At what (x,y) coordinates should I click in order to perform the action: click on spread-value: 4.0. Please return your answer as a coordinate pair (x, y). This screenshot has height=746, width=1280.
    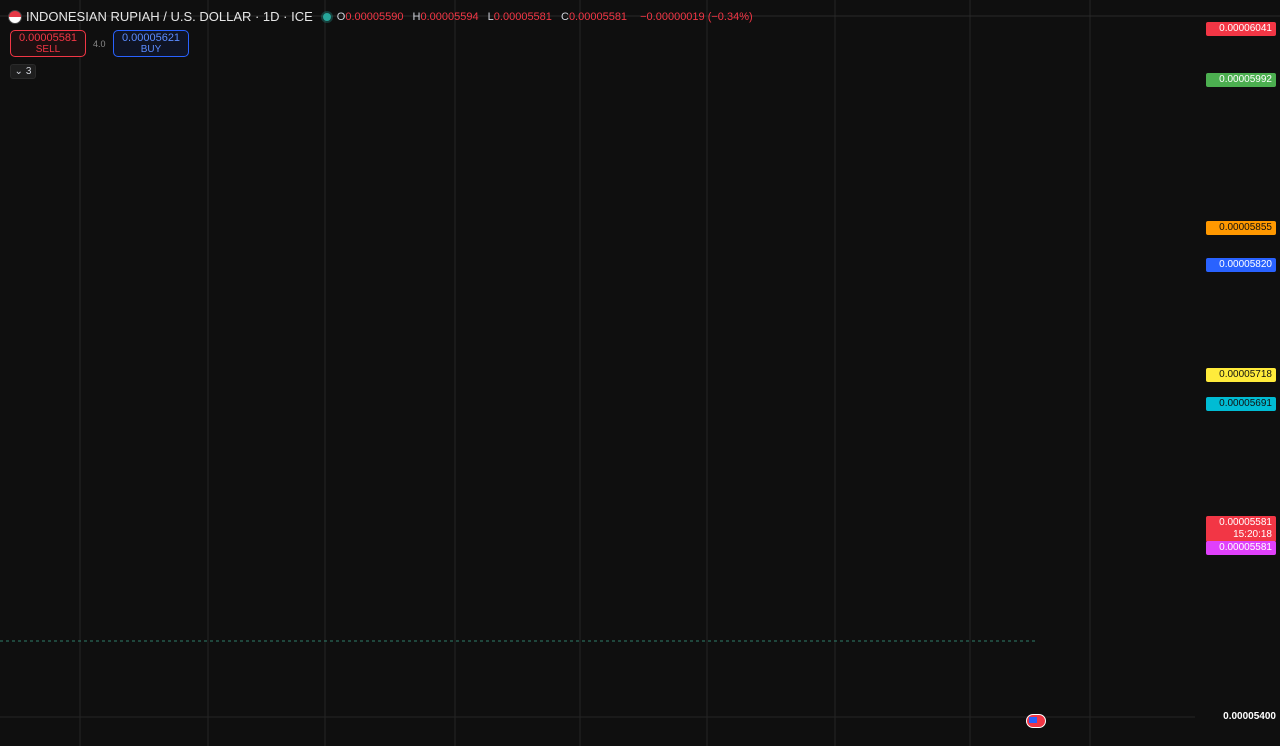
    Looking at the image, I should click on (99, 44).